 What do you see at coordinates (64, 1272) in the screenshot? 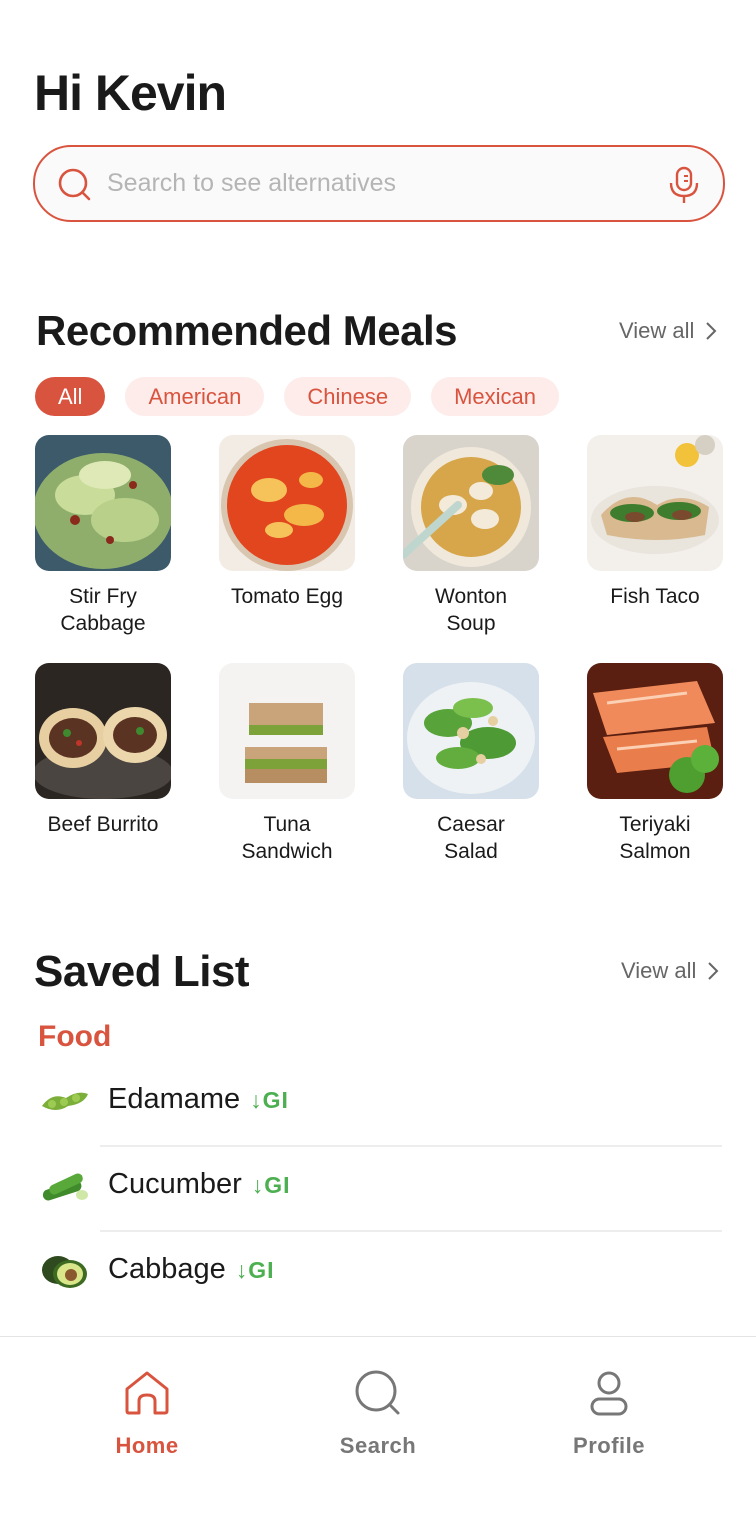
I see `avocado-icon` at bounding box center [64, 1272].